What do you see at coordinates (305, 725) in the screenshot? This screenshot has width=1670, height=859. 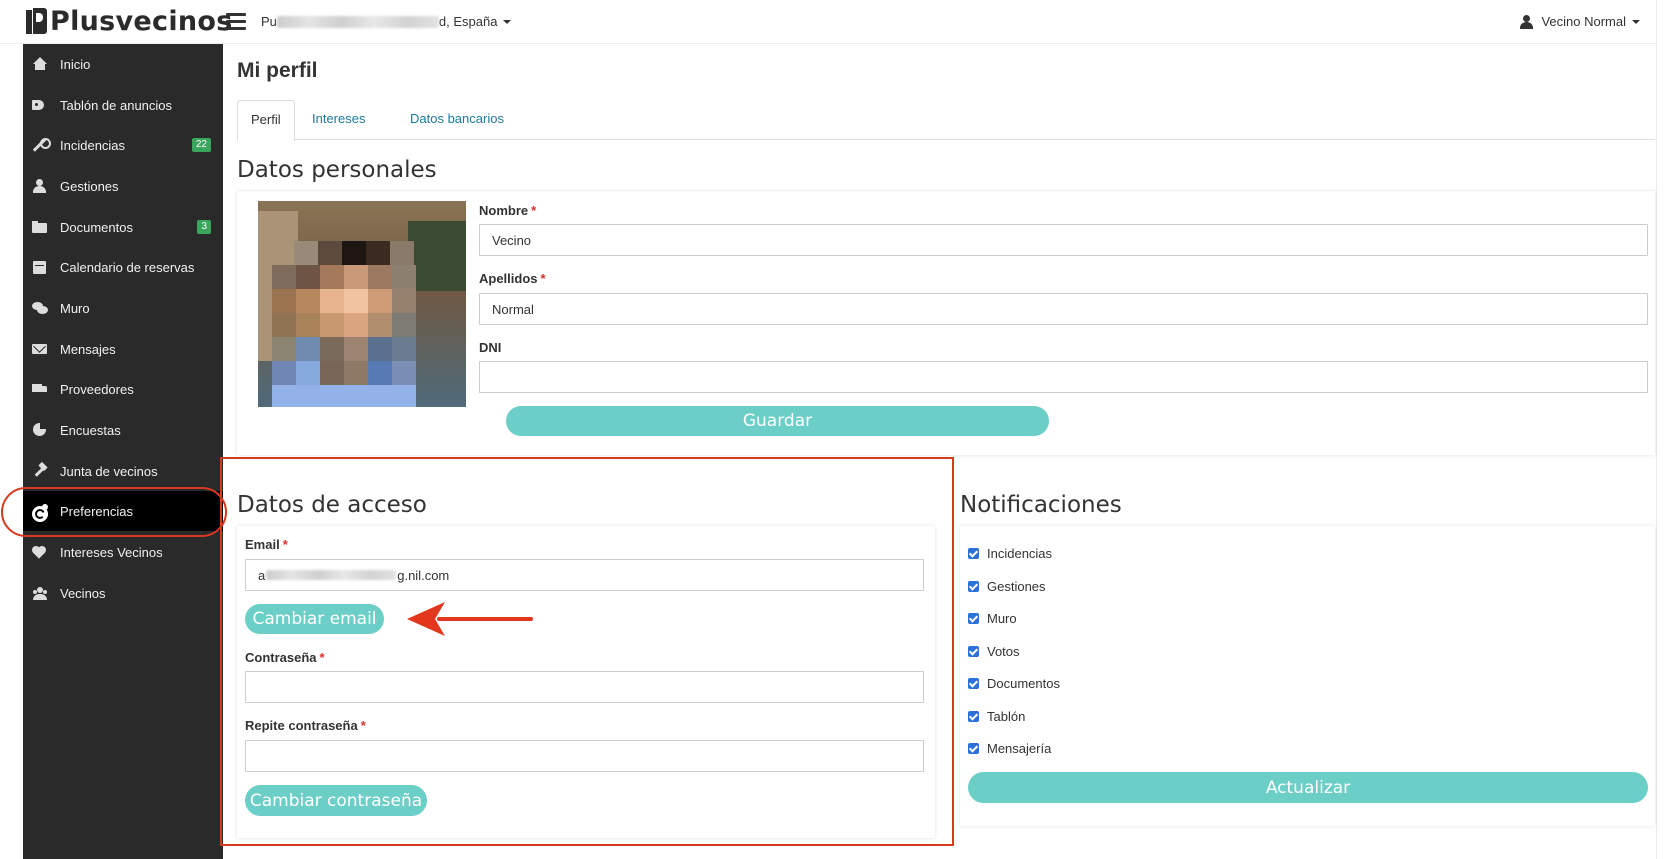 I see `repeat-password-label: Repite contraseña *` at bounding box center [305, 725].